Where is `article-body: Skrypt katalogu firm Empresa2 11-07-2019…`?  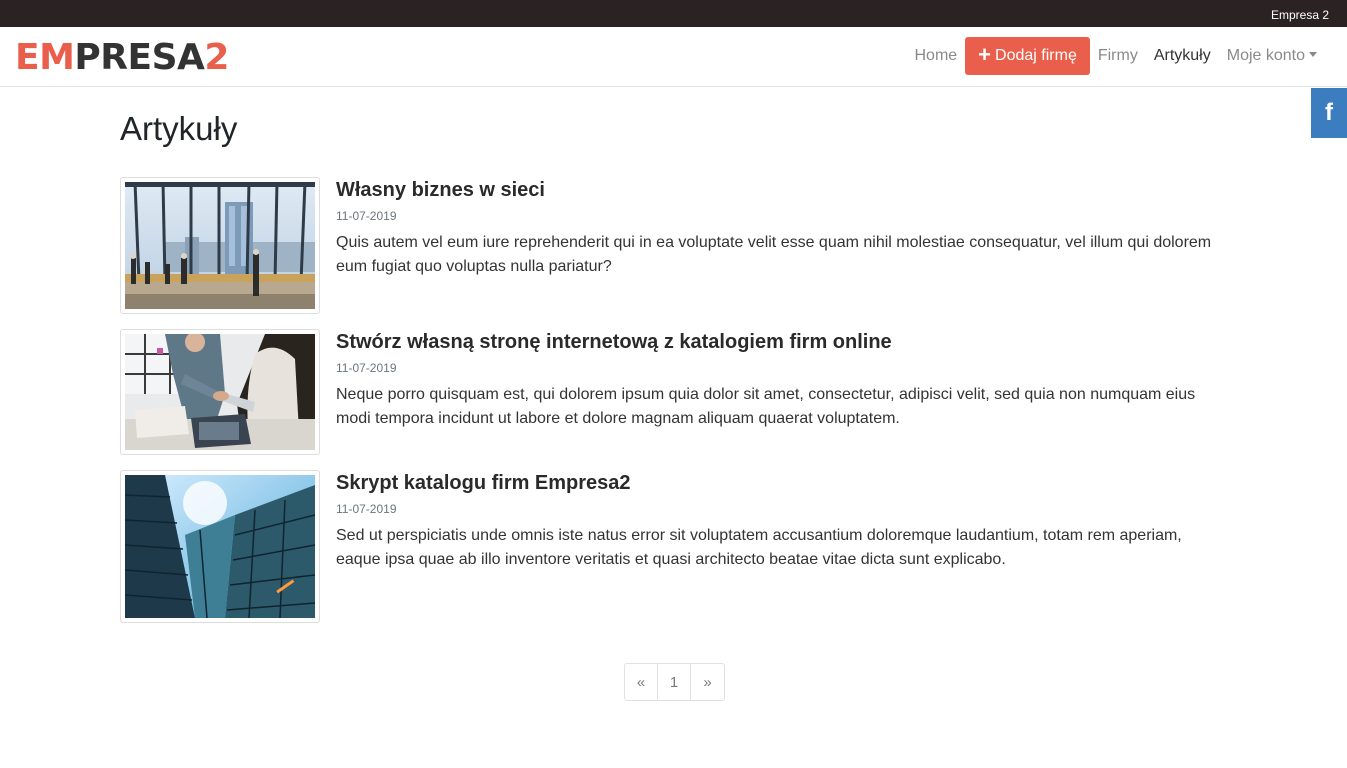
article-body: Skrypt katalogu firm Empresa2 11-07-2019… is located at coordinates (778, 546).